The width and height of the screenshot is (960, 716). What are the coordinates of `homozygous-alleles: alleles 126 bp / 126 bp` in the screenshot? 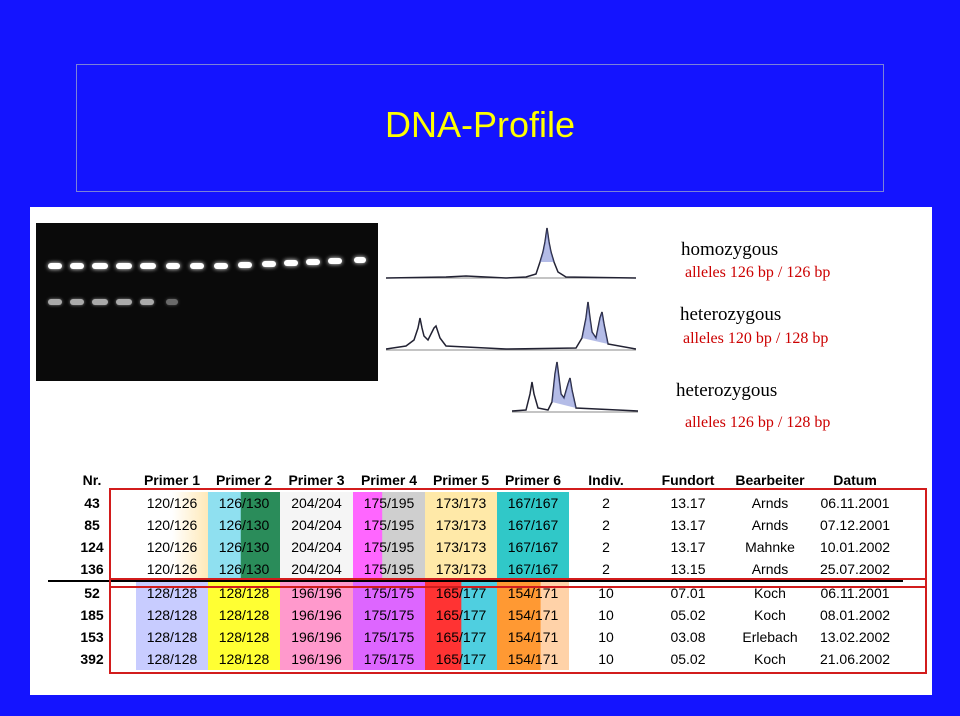 It's located at (758, 272).